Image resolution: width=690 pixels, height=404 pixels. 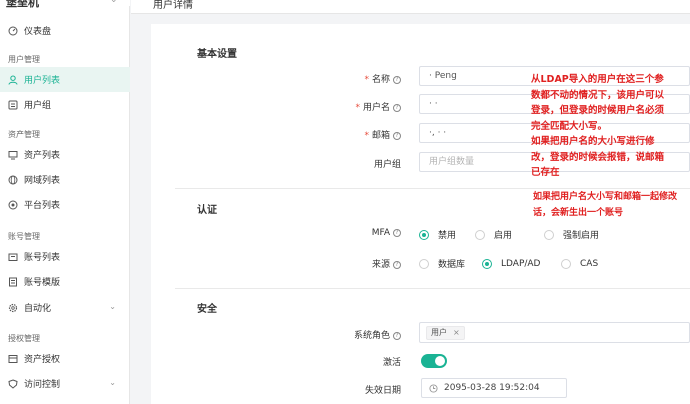 What do you see at coordinates (382, 391) in the screenshot?
I see `expire-label: 失效日期` at bounding box center [382, 391].